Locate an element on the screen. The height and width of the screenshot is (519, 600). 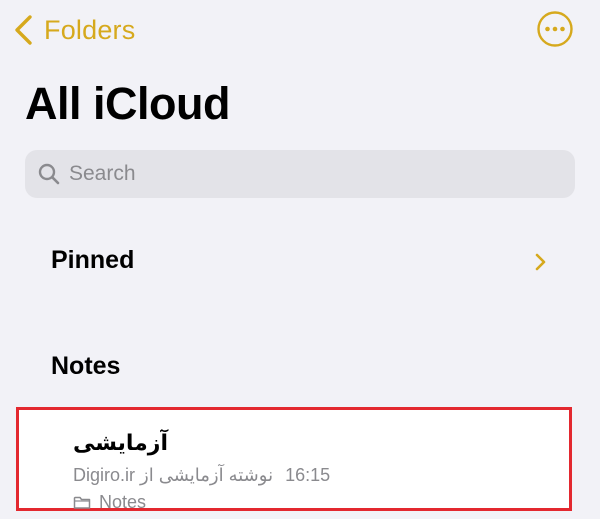
search-icon is located at coordinates (49, 174).